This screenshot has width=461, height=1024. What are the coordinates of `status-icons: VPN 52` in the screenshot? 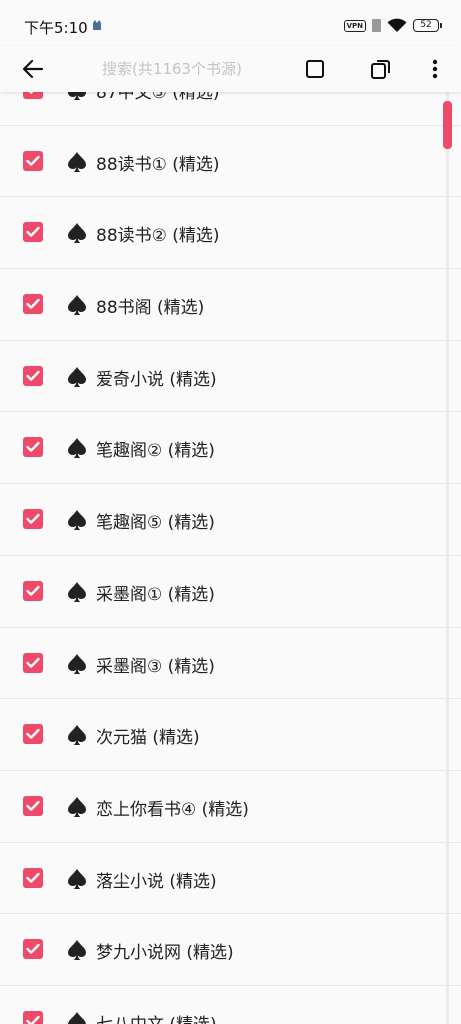 It's located at (392, 25).